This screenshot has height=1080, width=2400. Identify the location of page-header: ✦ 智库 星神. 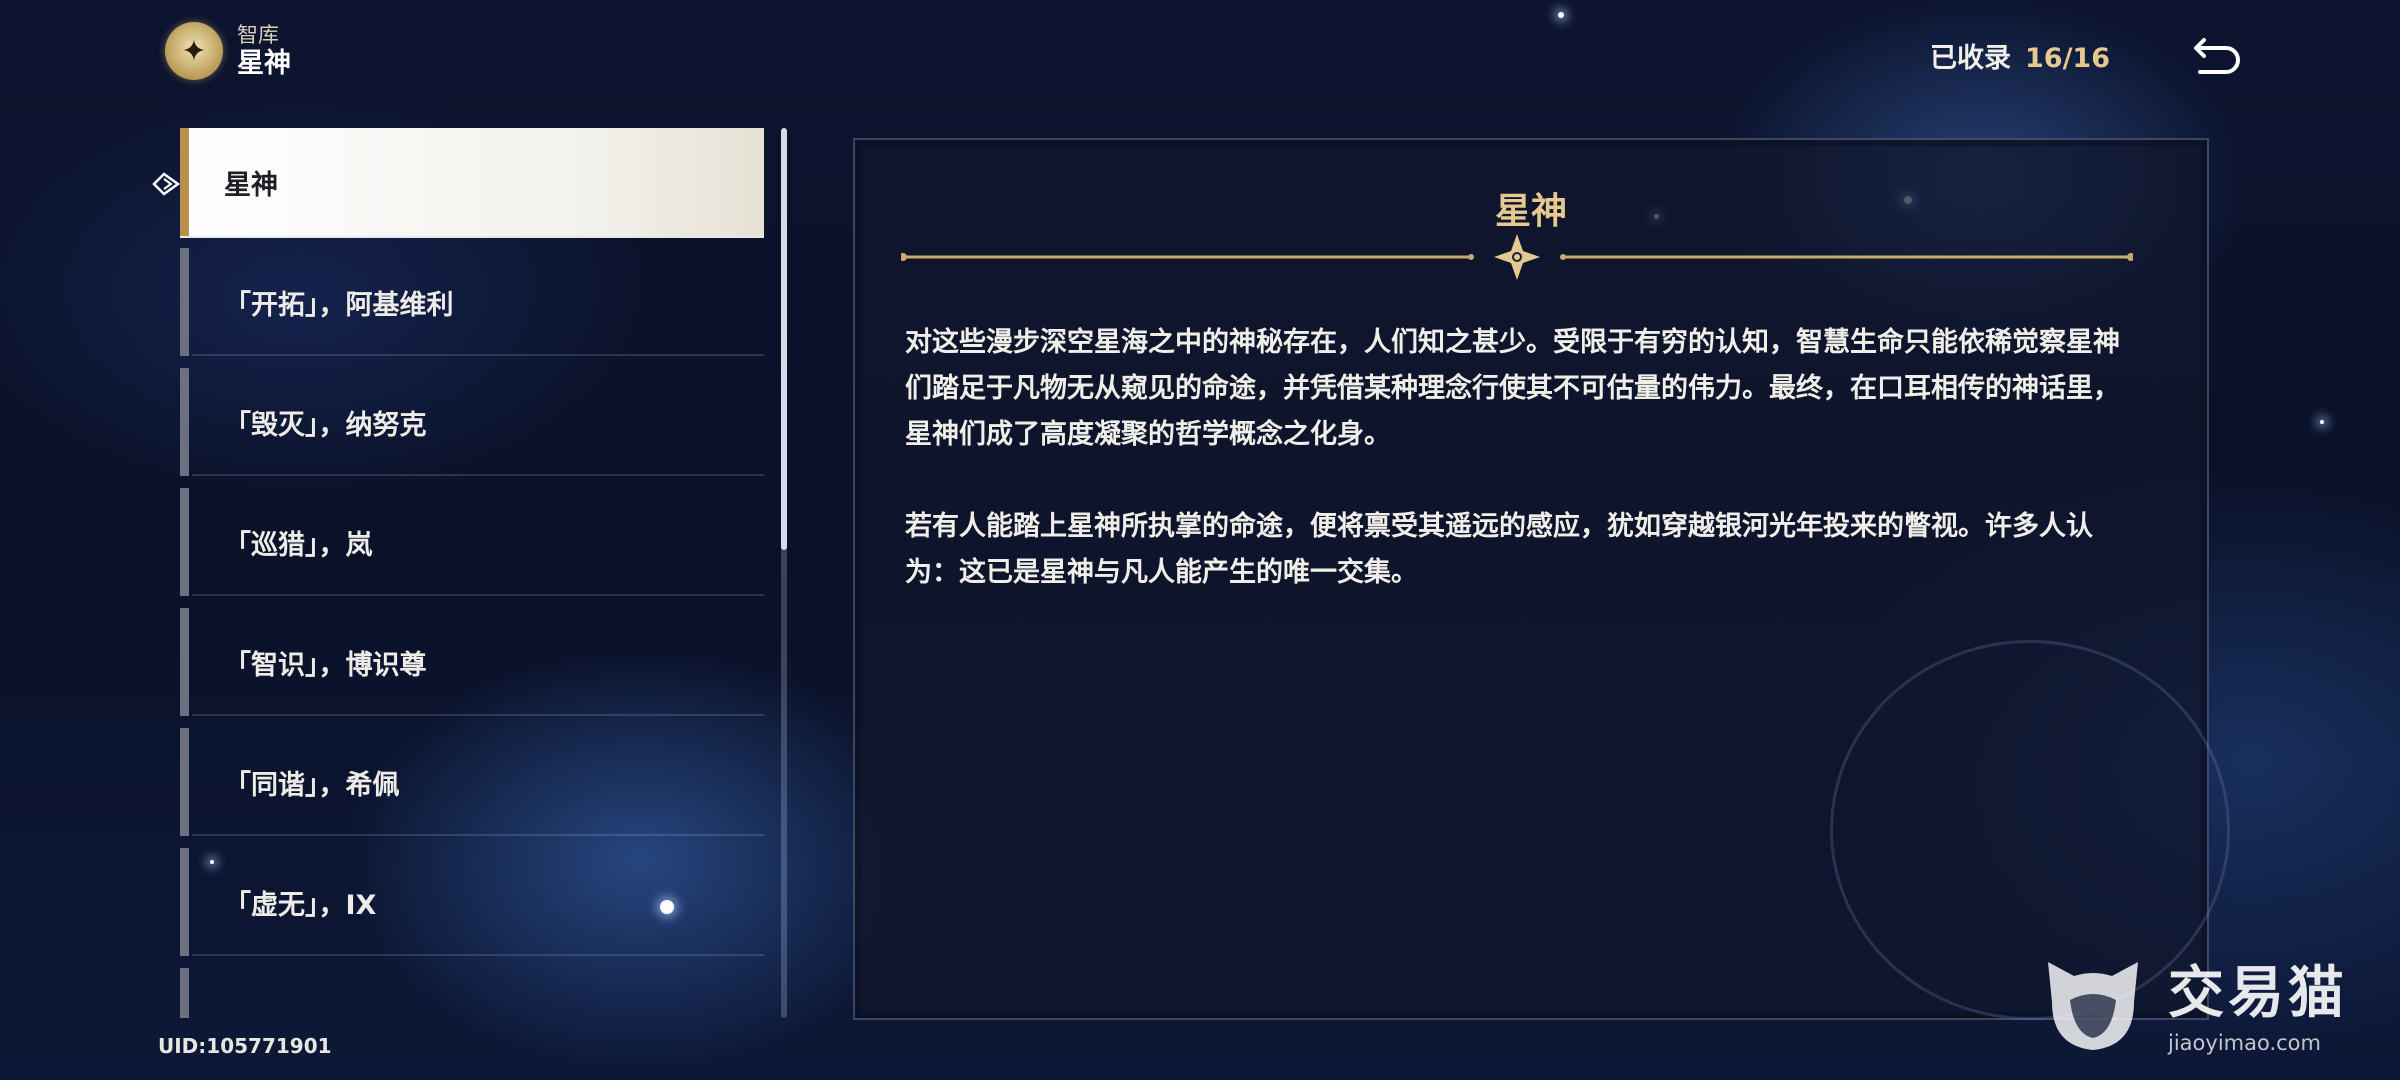
(228, 51).